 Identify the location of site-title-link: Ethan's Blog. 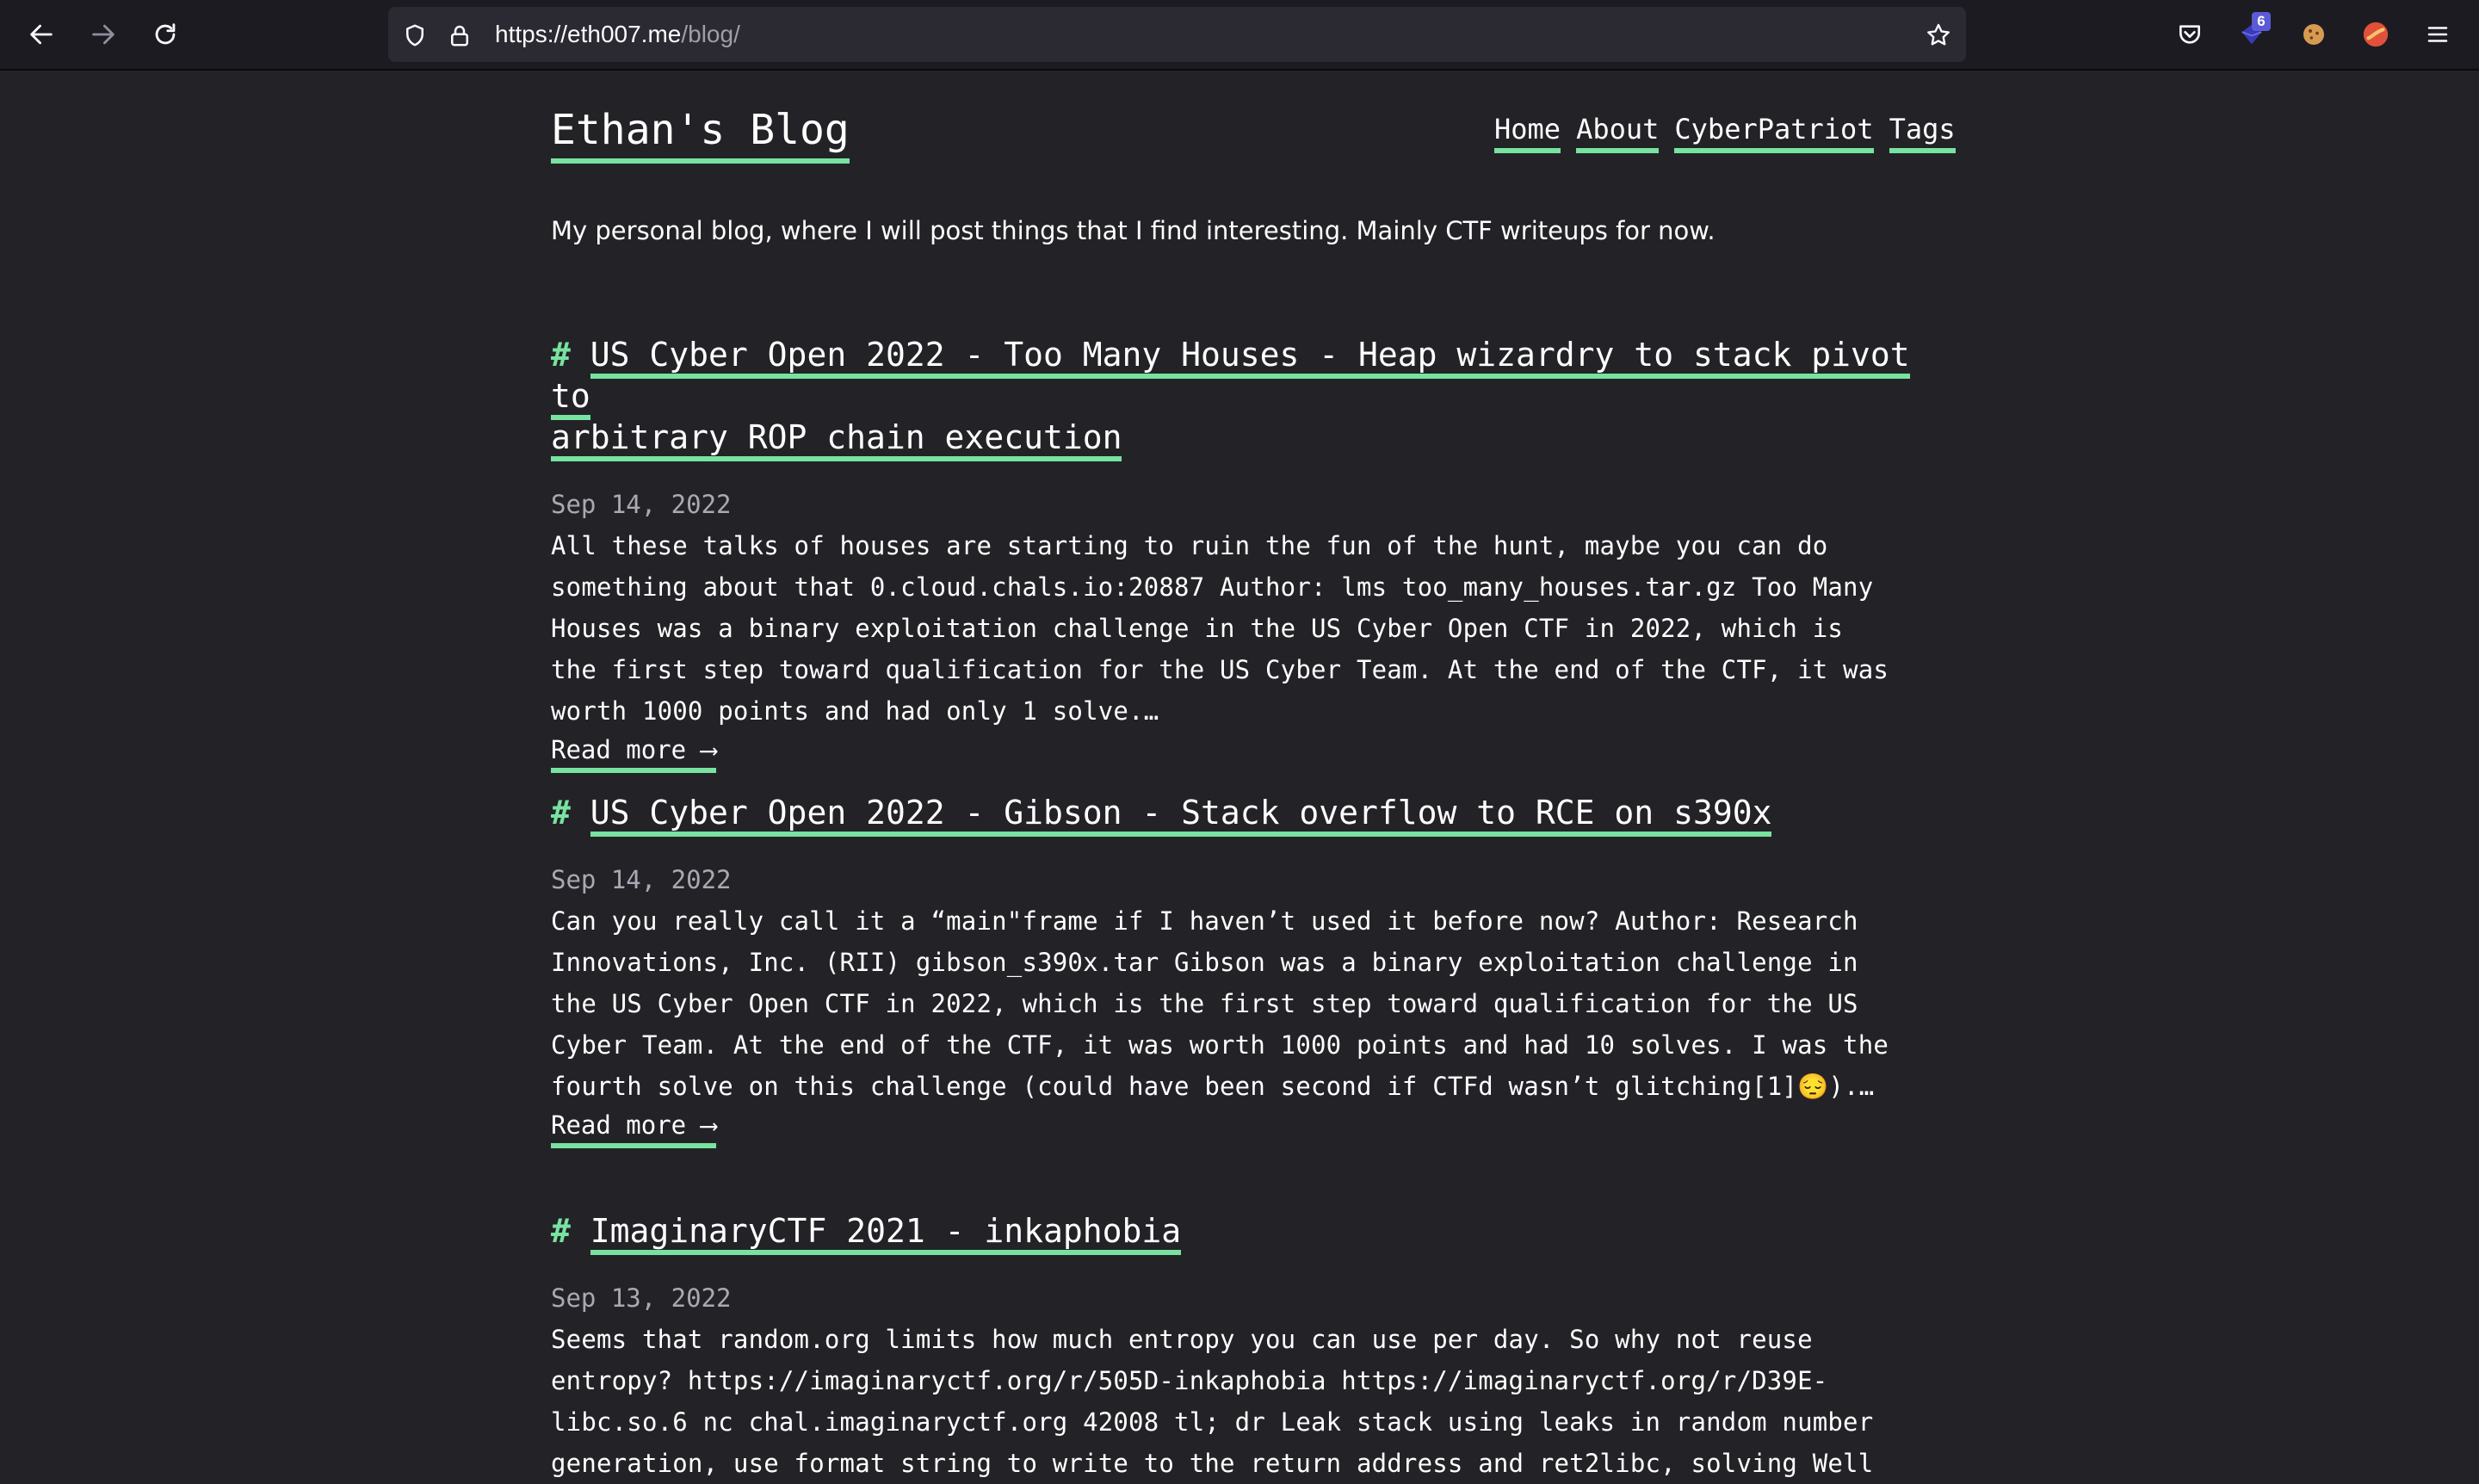
(700, 134).